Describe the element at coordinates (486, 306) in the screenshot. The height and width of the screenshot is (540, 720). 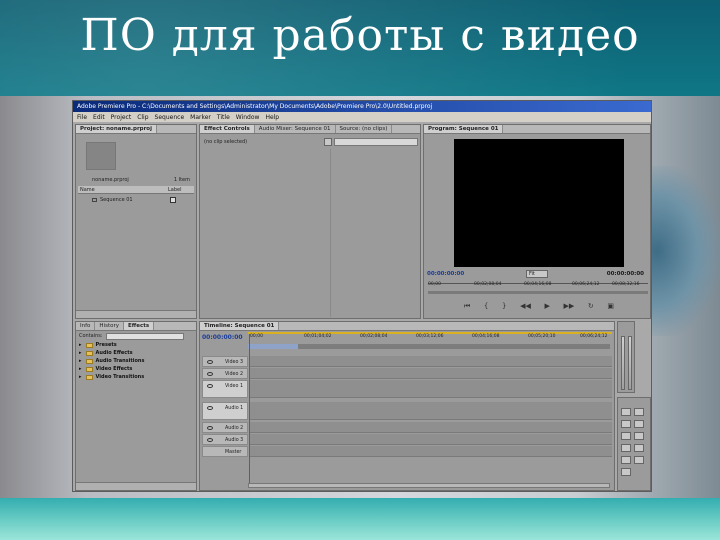
I see `mark-in-icon: {` at that location.